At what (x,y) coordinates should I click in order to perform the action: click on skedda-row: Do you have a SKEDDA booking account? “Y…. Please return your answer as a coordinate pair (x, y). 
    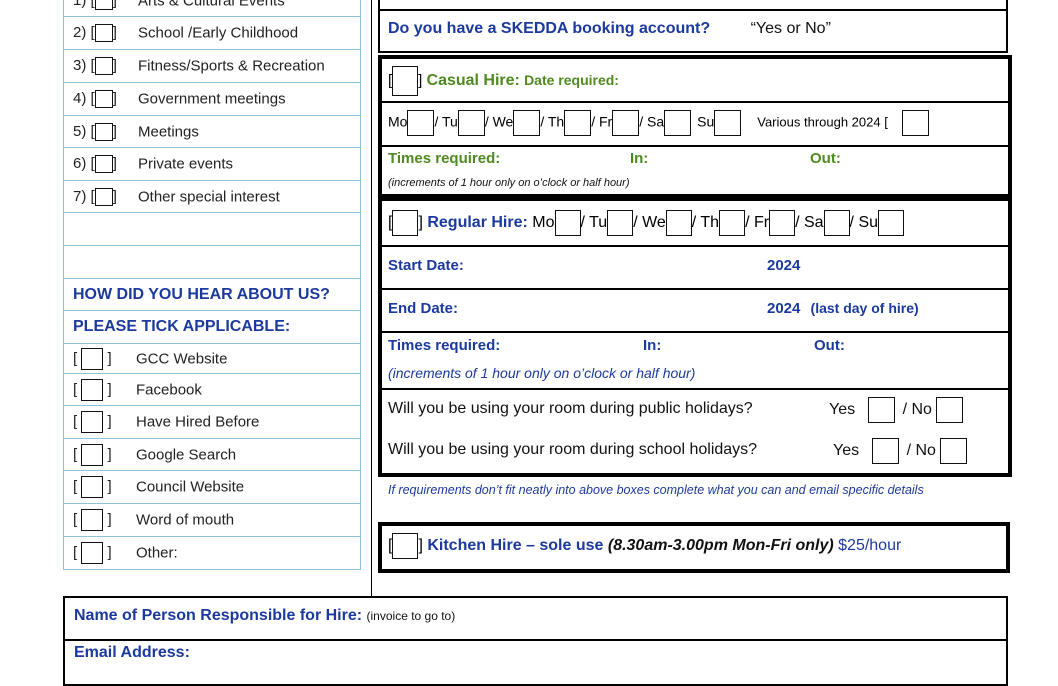
    Looking at the image, I should click on (609, 29).